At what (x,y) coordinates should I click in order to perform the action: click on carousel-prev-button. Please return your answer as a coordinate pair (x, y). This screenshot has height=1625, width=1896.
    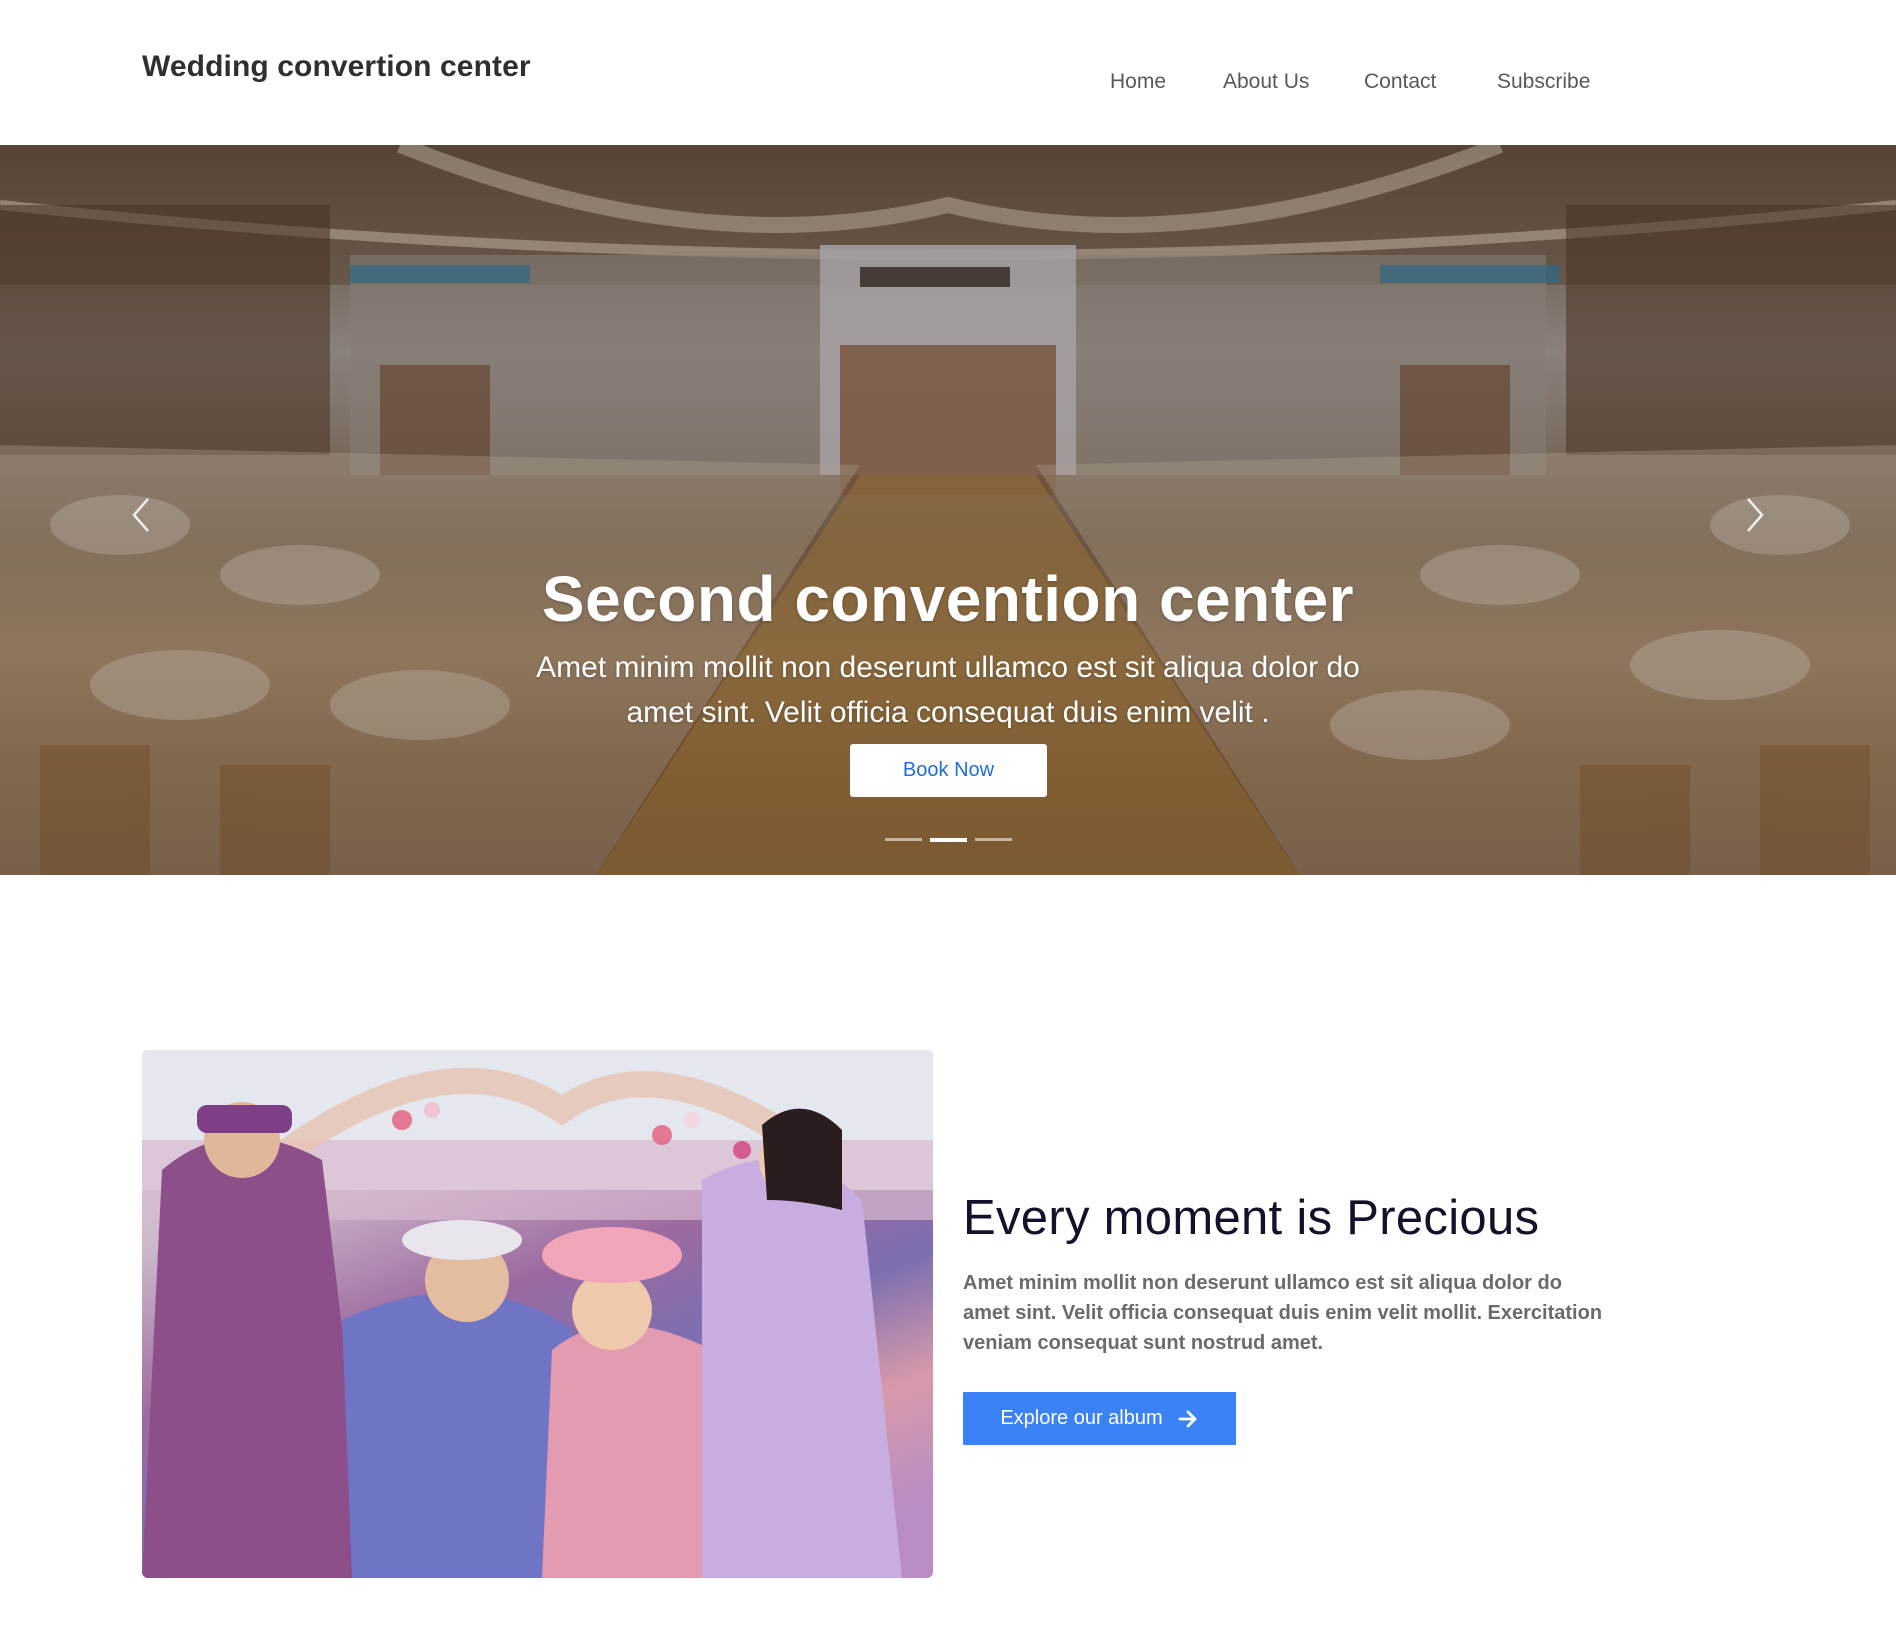
    Looking at the image, I should click on (142, 515).